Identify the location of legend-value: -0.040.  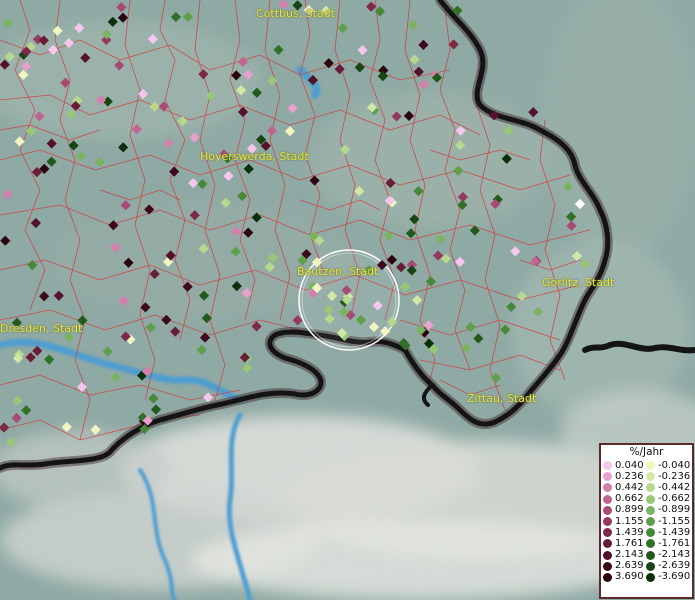
(674, 465).